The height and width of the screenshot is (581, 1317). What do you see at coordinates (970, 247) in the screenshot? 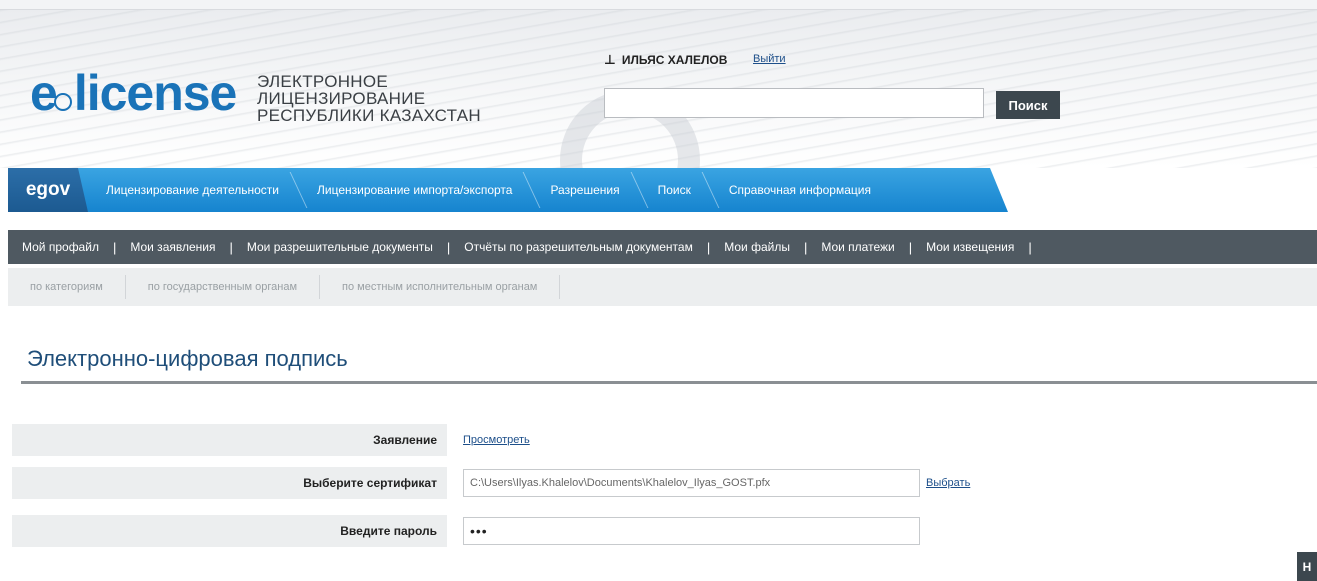
I see `nav-my-notifications: Мои извещения` at bounding box center [970, 247].